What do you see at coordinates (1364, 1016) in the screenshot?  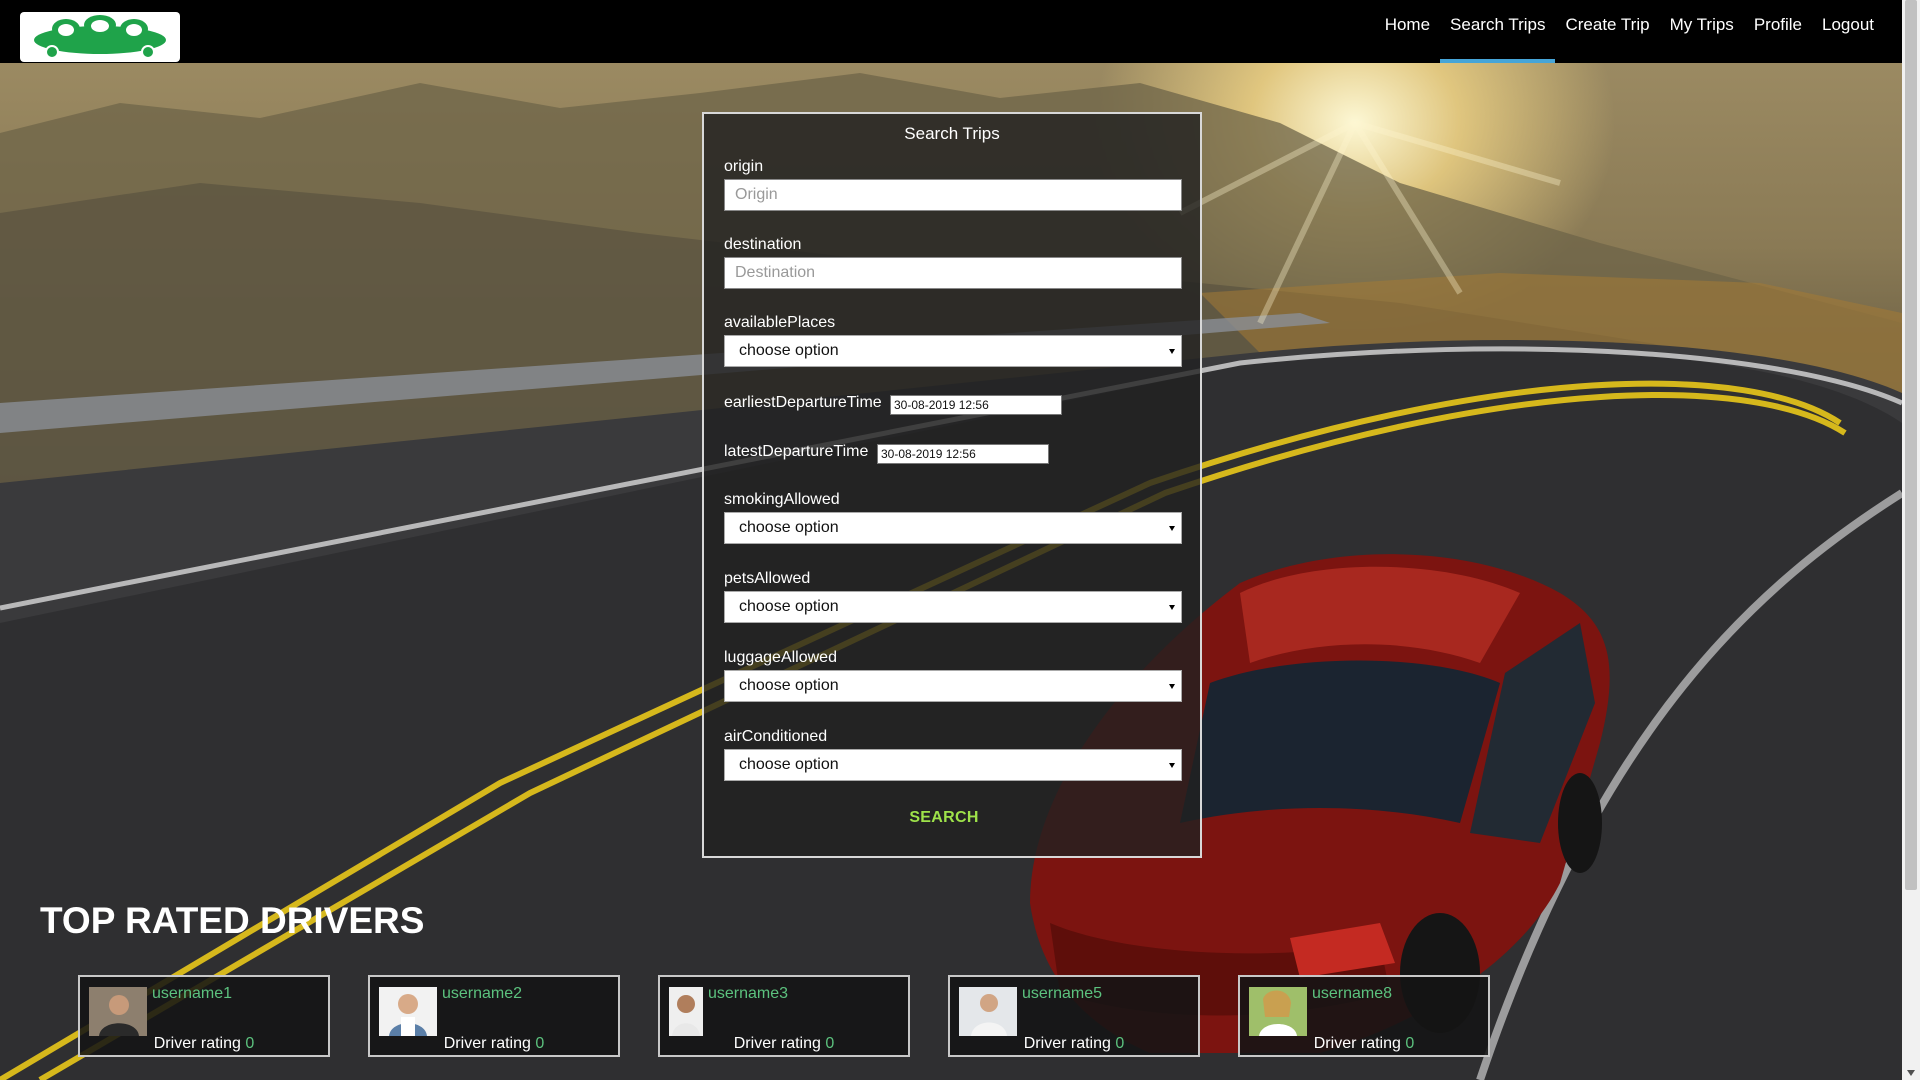 I see `driver-card: username8 Driver rating 0` at bounding box center [1364, 1016].